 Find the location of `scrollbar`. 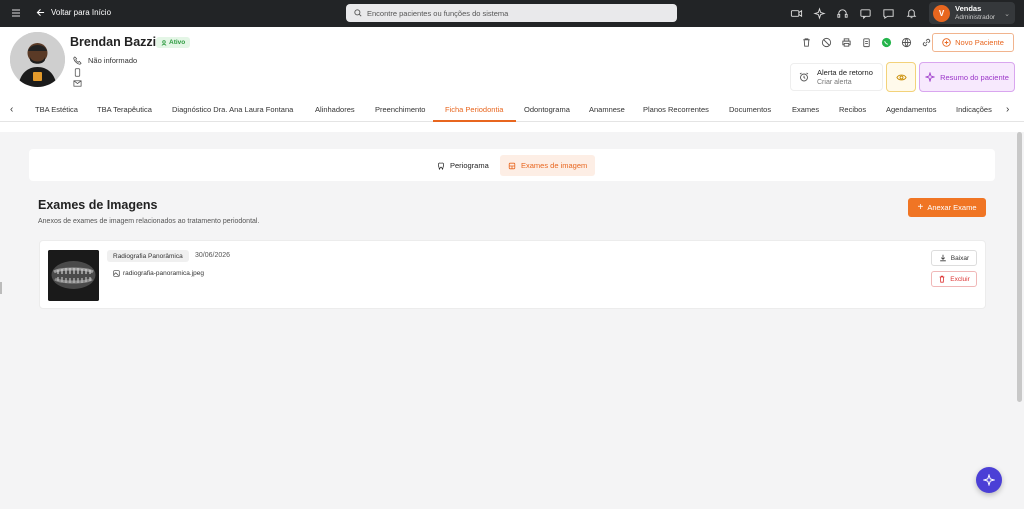

scrollbar is located at coordinates (1019, 267).